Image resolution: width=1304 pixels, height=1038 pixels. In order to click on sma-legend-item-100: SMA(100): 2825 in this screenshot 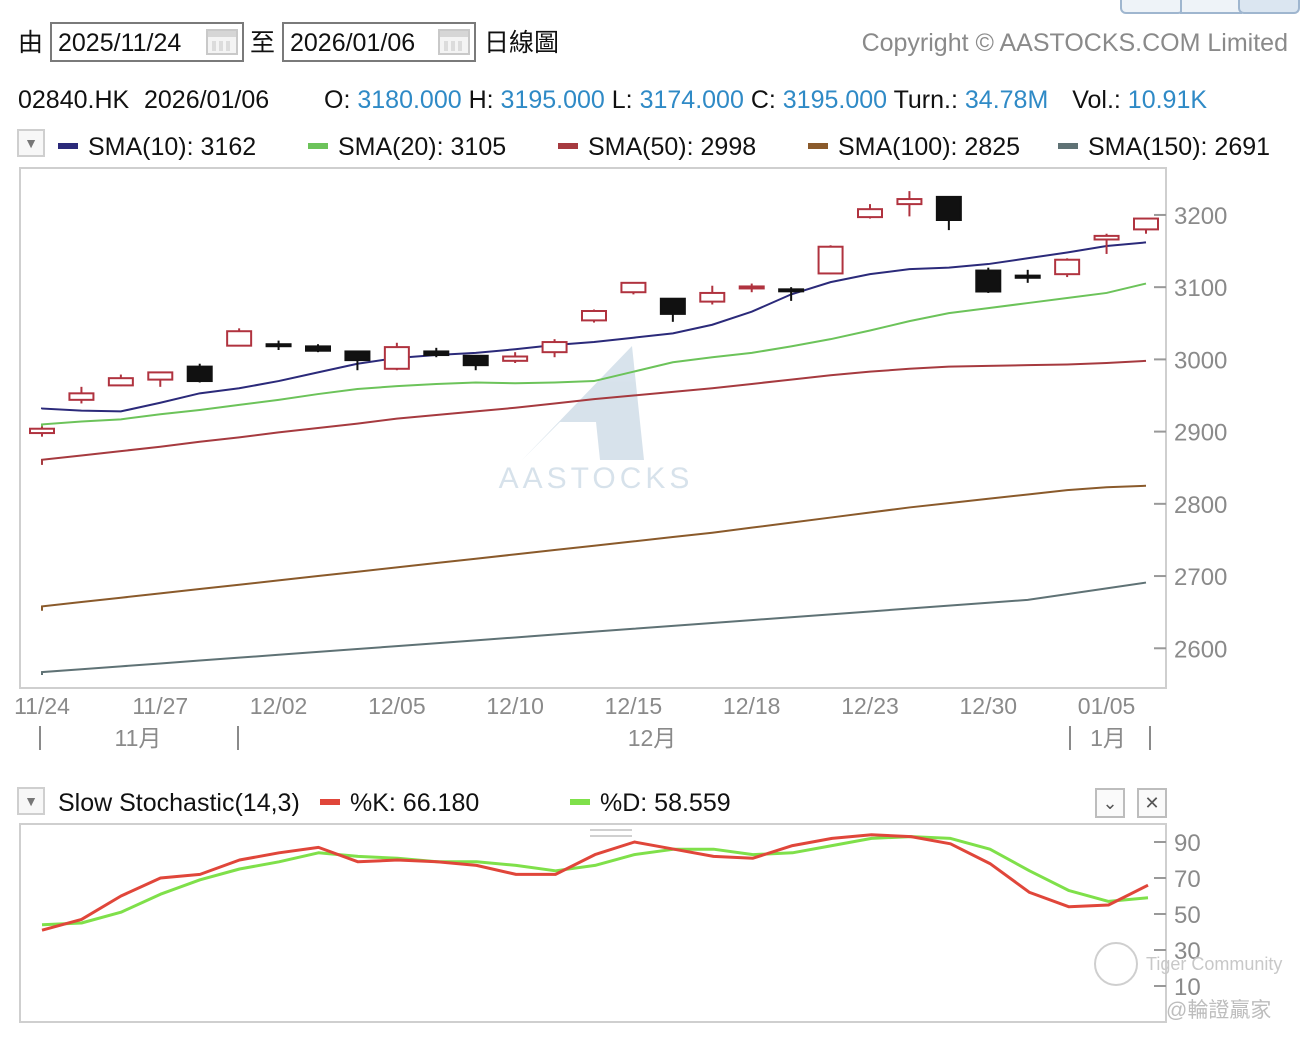, I will do `click(914, 147)`.